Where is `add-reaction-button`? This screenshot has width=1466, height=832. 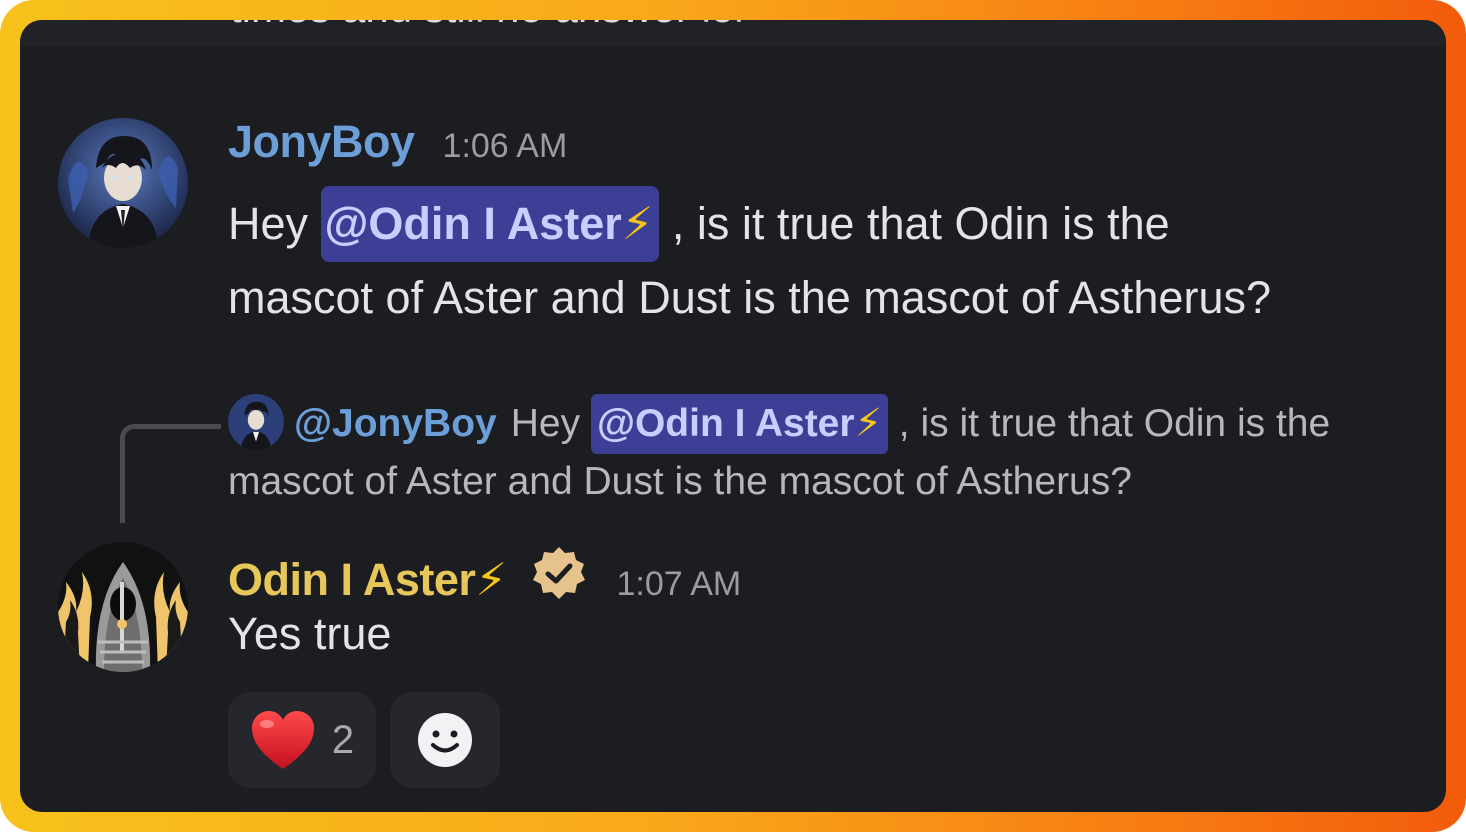
add-reaction-button is located at coordinates (445, 740).